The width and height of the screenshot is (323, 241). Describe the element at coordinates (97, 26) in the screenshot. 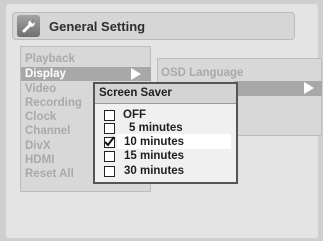

I see `page-title: General Setting` at that location.